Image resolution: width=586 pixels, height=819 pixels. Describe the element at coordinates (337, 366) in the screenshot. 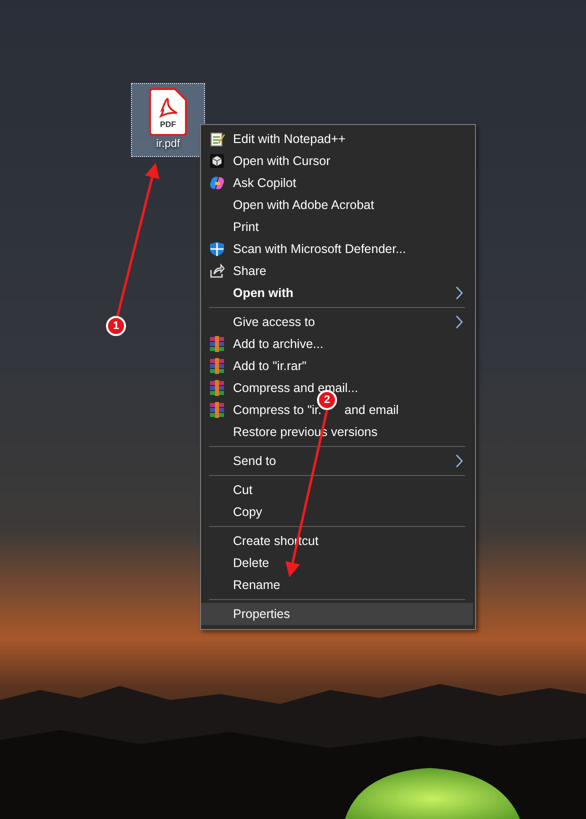

I see `menu-item: Add to "ir.rar"` at that location.